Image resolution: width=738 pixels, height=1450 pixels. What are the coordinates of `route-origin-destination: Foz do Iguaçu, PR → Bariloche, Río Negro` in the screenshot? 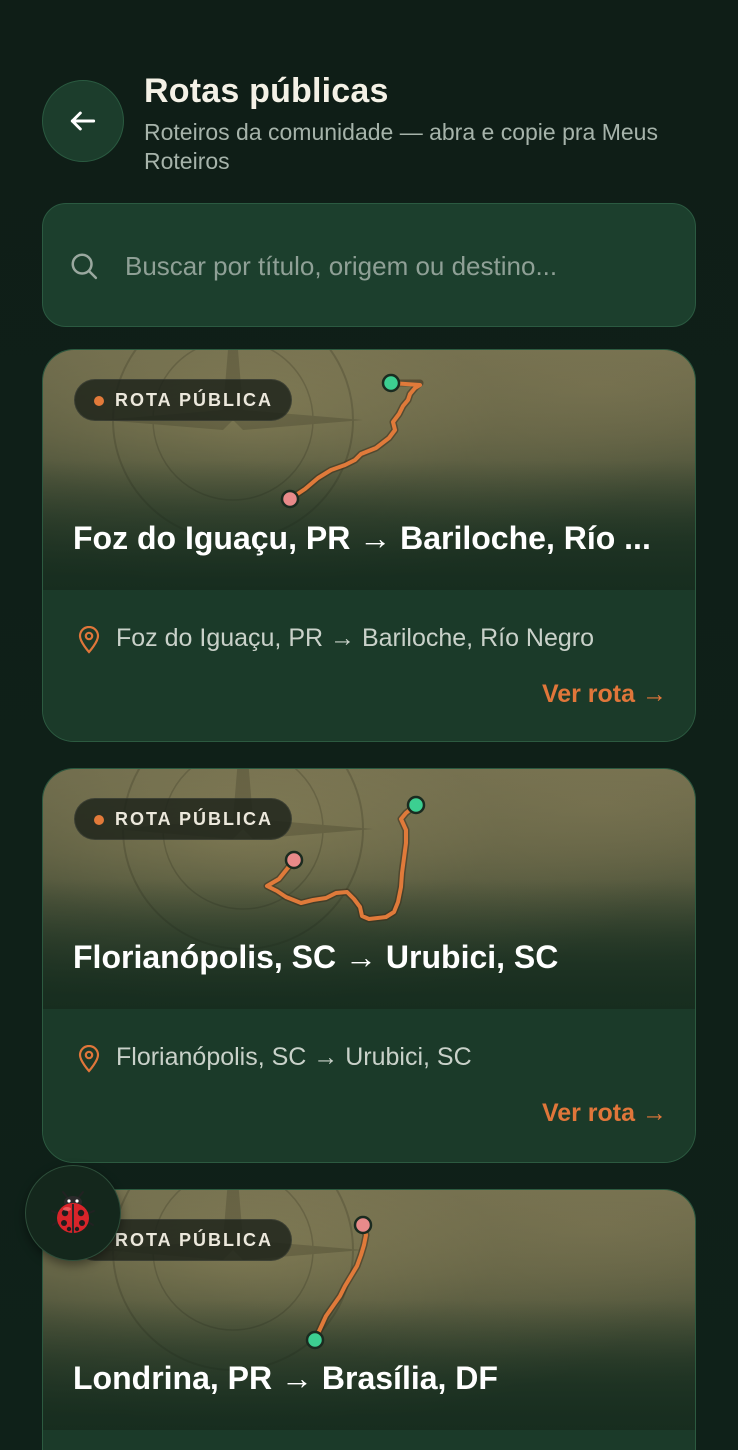 It's located at (355, 638).